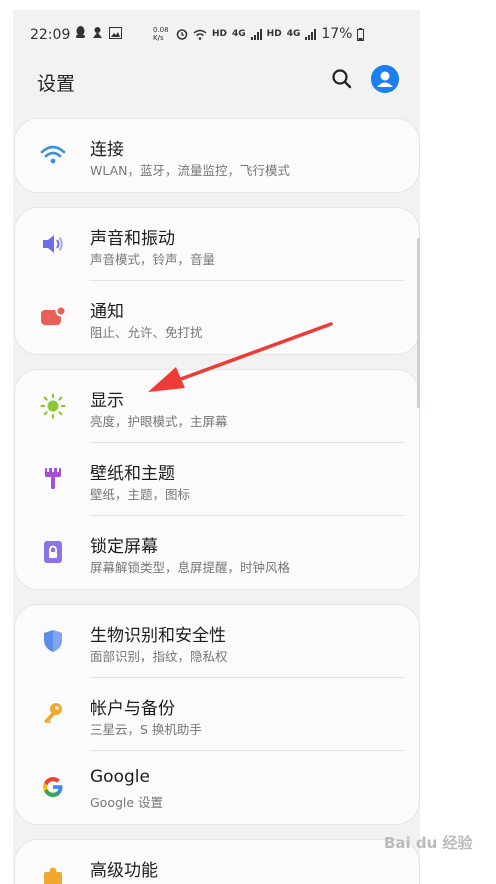 This screenshot has width=496, height=884. I want to click on settings-item-sound: 声音和振动 声音模式，铃声，音量, so click(217, 244).